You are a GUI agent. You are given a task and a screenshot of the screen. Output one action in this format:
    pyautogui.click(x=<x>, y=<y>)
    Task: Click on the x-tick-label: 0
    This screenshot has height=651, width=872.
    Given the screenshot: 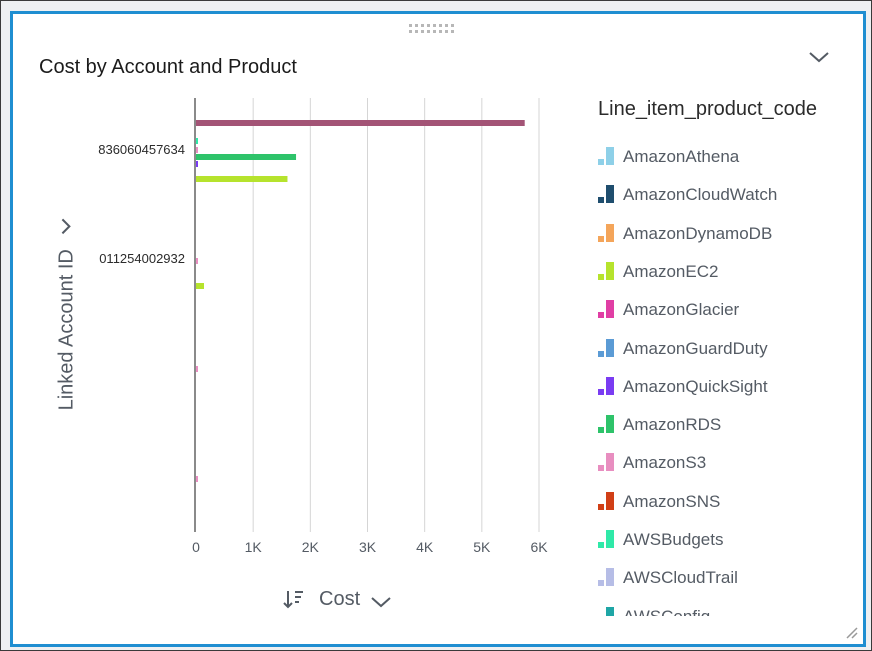 What is the action you would take?
    pyautogui.click(x=196, y=547)
    